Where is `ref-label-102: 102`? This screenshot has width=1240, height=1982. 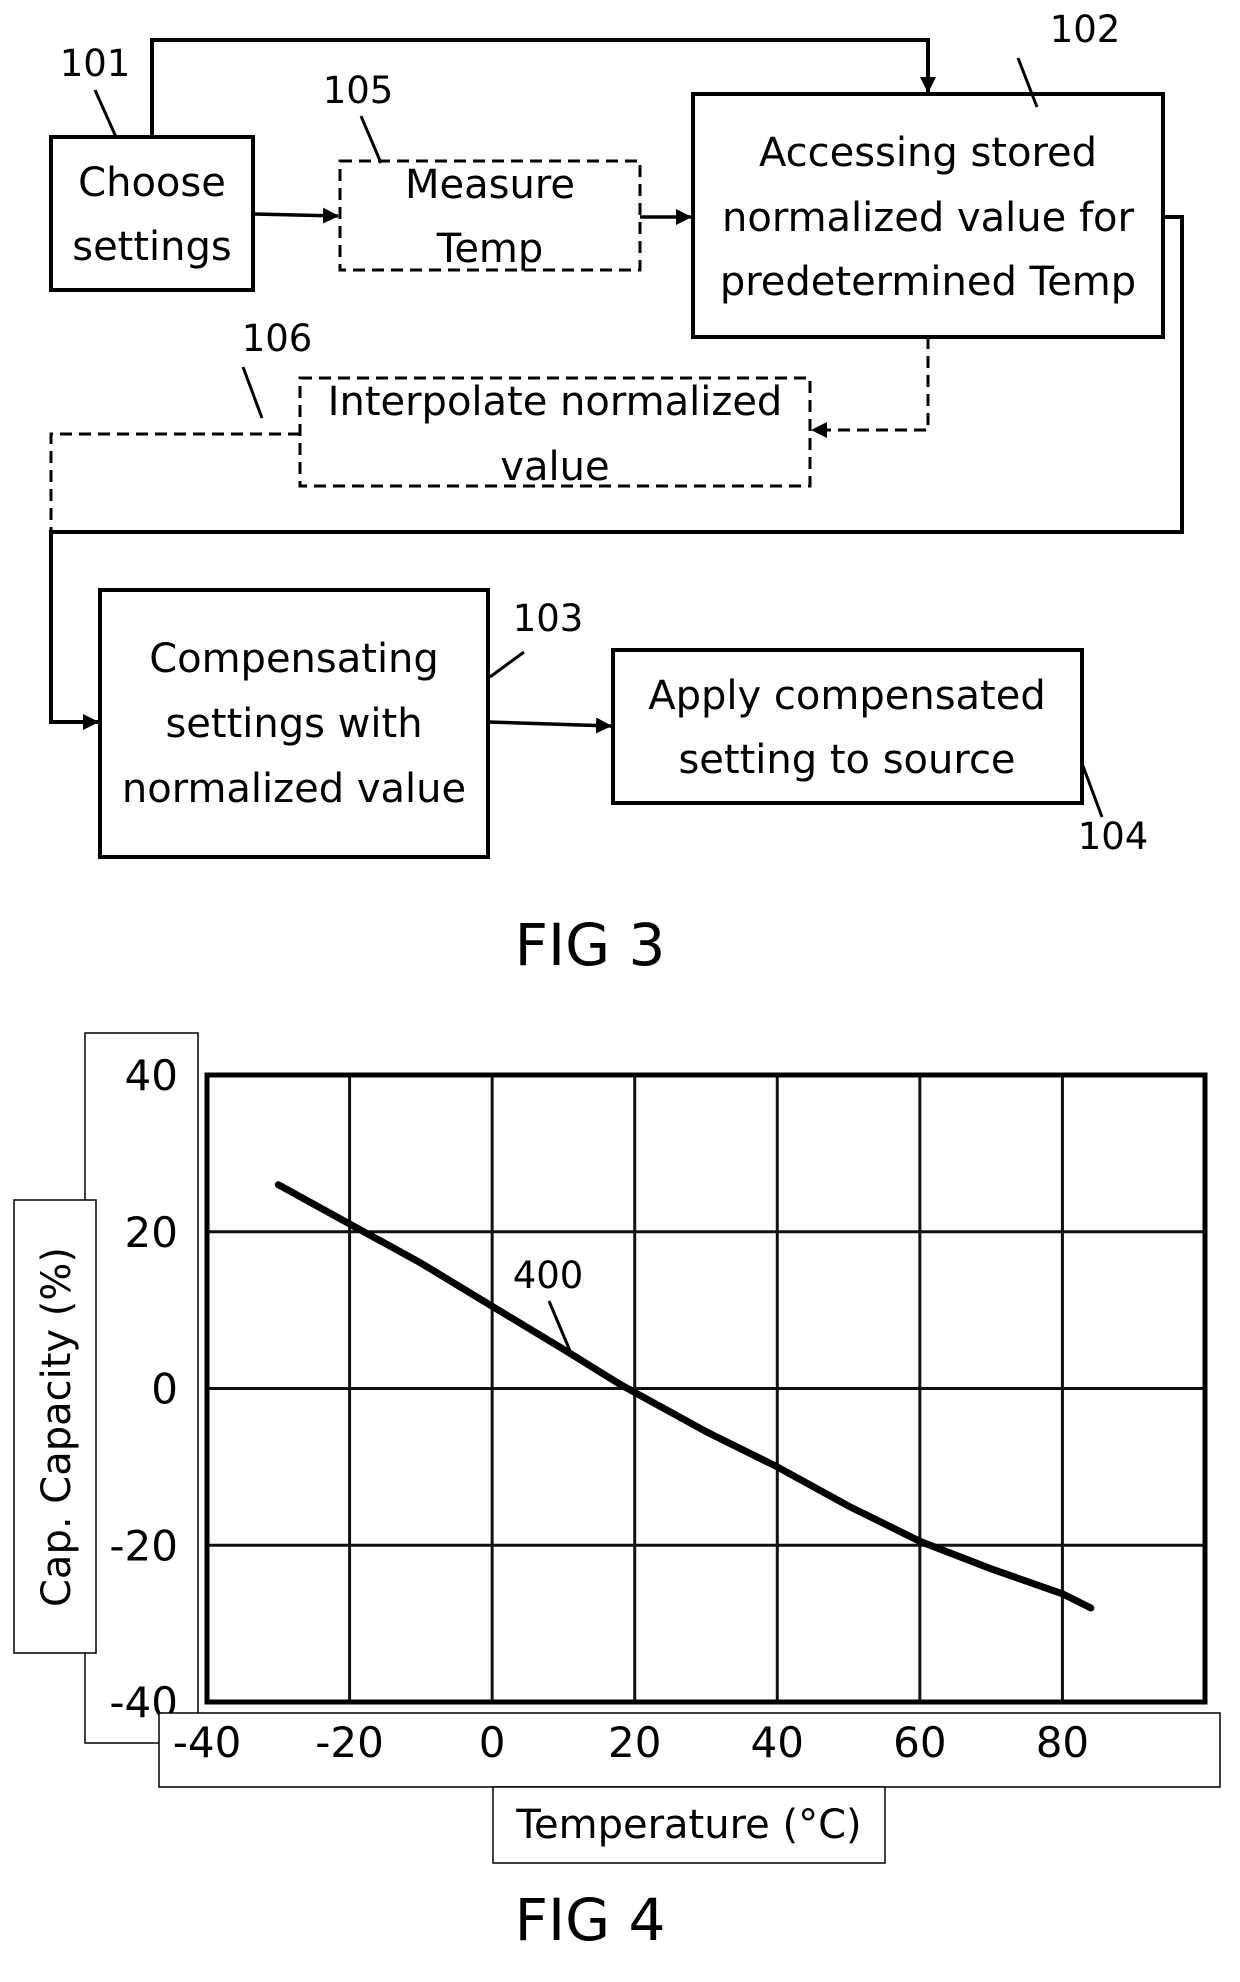 ref-label-102: 102 is located at coordinates (1085, 29).